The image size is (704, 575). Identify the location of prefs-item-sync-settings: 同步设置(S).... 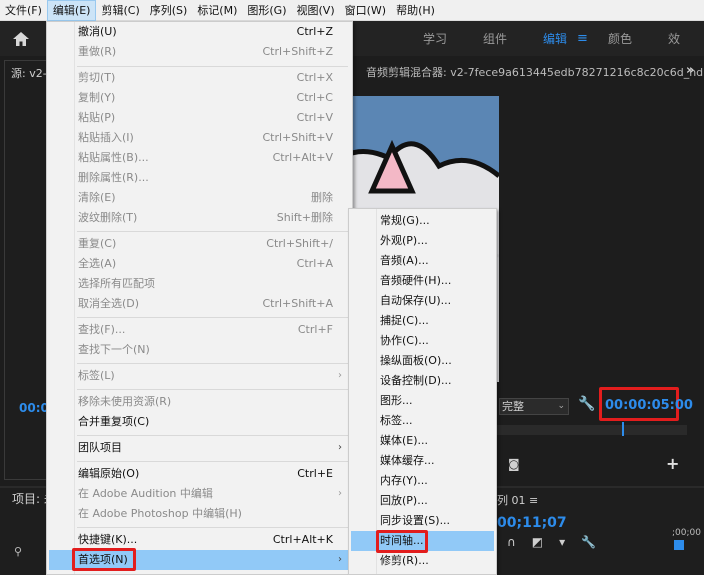
(422, 521).